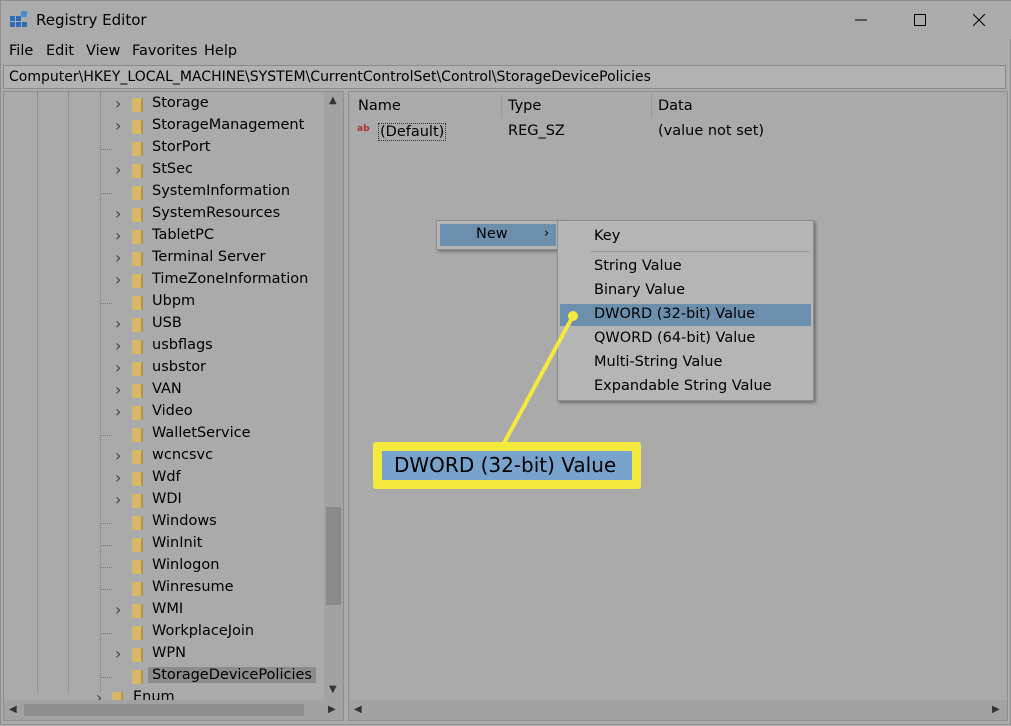 The width and height of the screenshot is (1011, 726). Describe the element at coordinates (164, 633) in the screenshot. I see `tree-item: WorkplaceJoin` at that location.